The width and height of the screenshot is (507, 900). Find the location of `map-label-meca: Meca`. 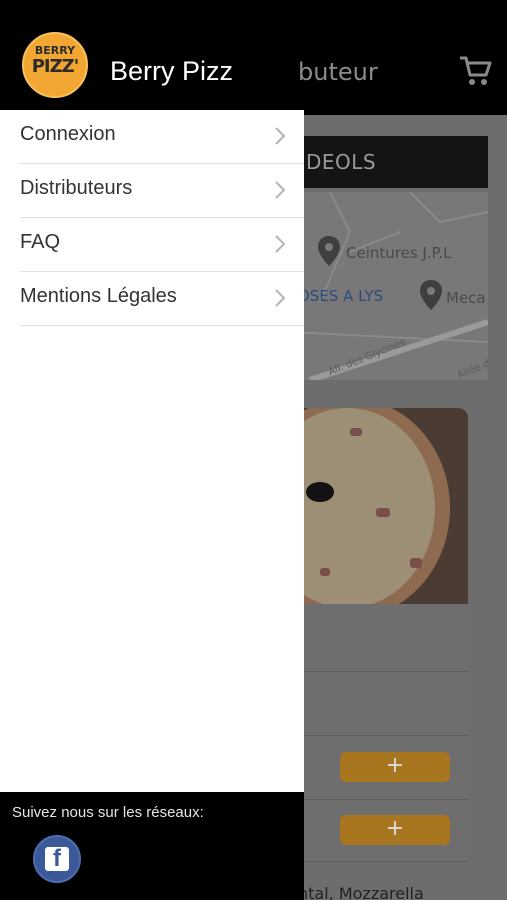

map-label-meca: Meca is located at coordinates (466, 298).